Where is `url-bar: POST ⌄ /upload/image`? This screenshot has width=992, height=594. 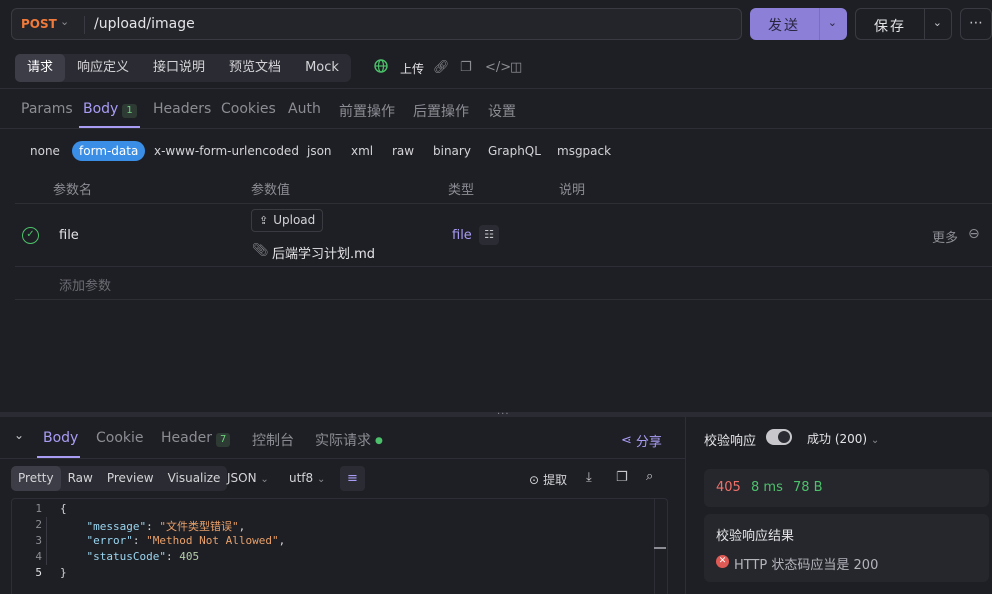 url-bar: POST ⌄ /upload/image is located at coordinates (376, 24).